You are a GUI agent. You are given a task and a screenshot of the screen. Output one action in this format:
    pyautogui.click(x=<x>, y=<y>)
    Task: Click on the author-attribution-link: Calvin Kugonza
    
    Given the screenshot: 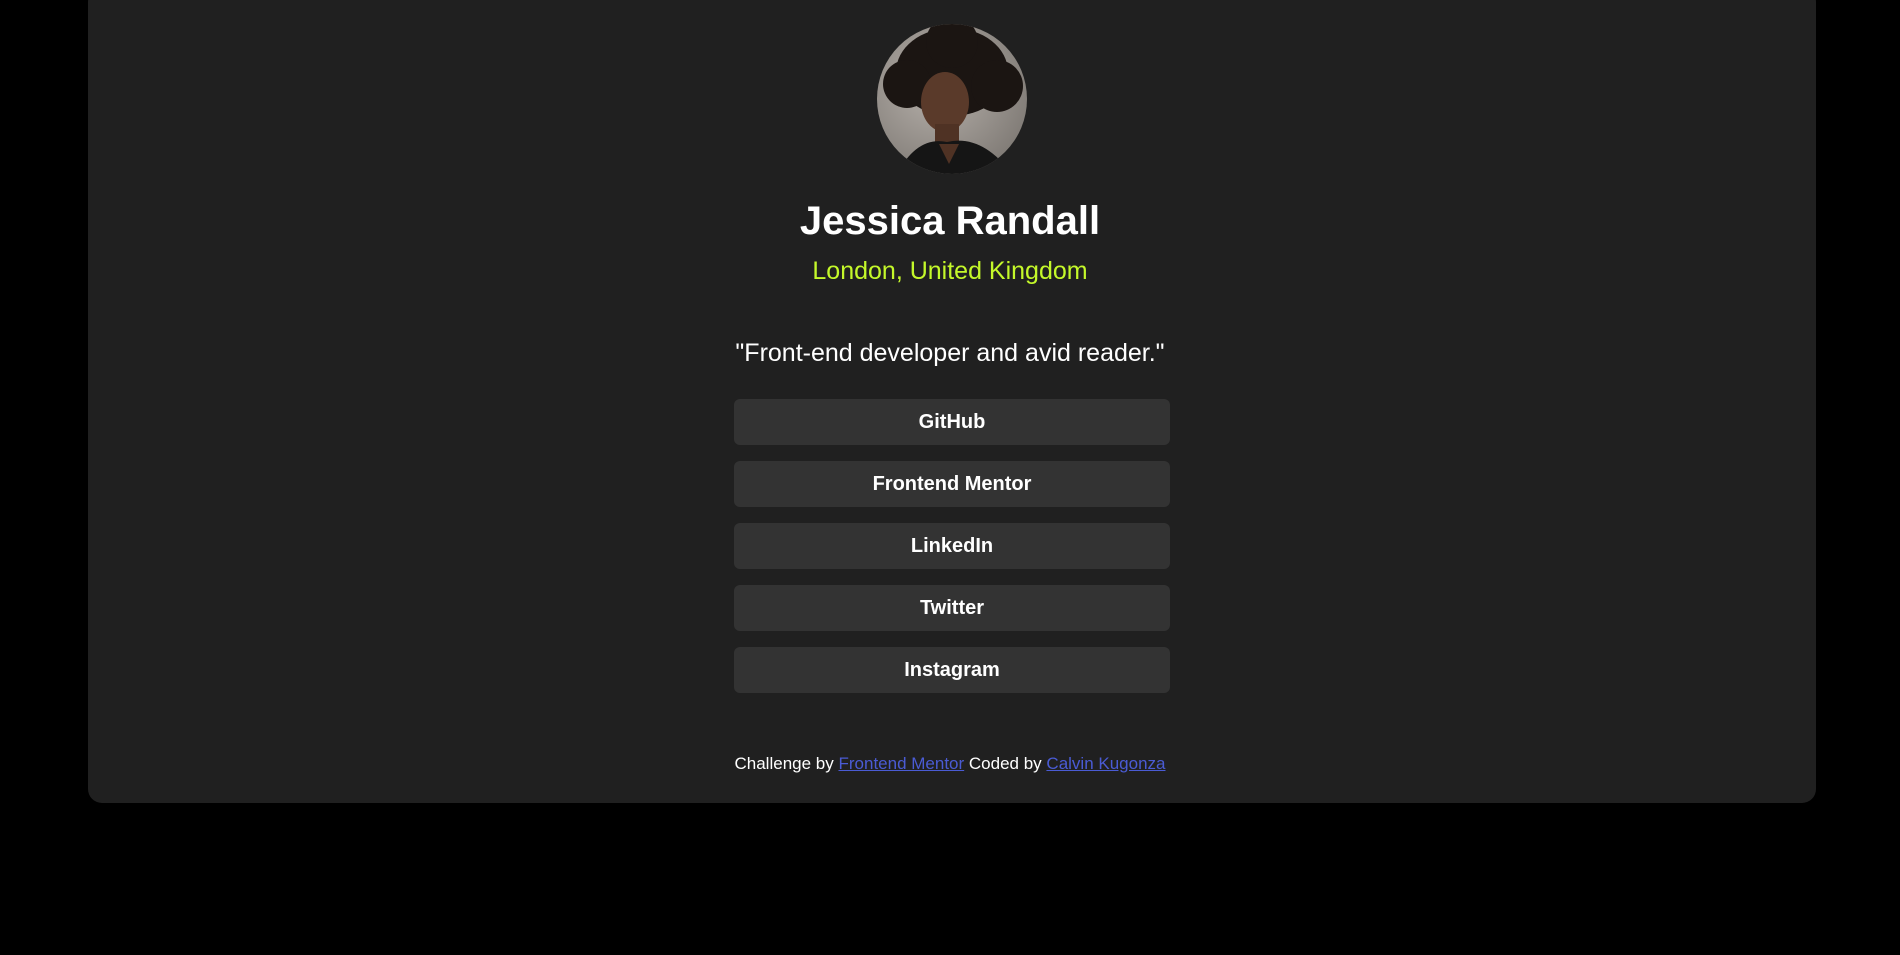 What is the action you would take?
    pyautogui.click(x=1105, y=763)
    